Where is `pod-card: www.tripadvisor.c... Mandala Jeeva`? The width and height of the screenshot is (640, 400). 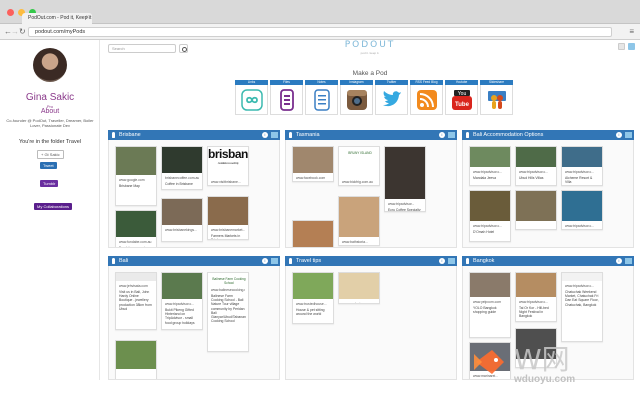 pod-card: www.tripadvisor.c... Mandala Jeeva is located at coordinates (490, 166).